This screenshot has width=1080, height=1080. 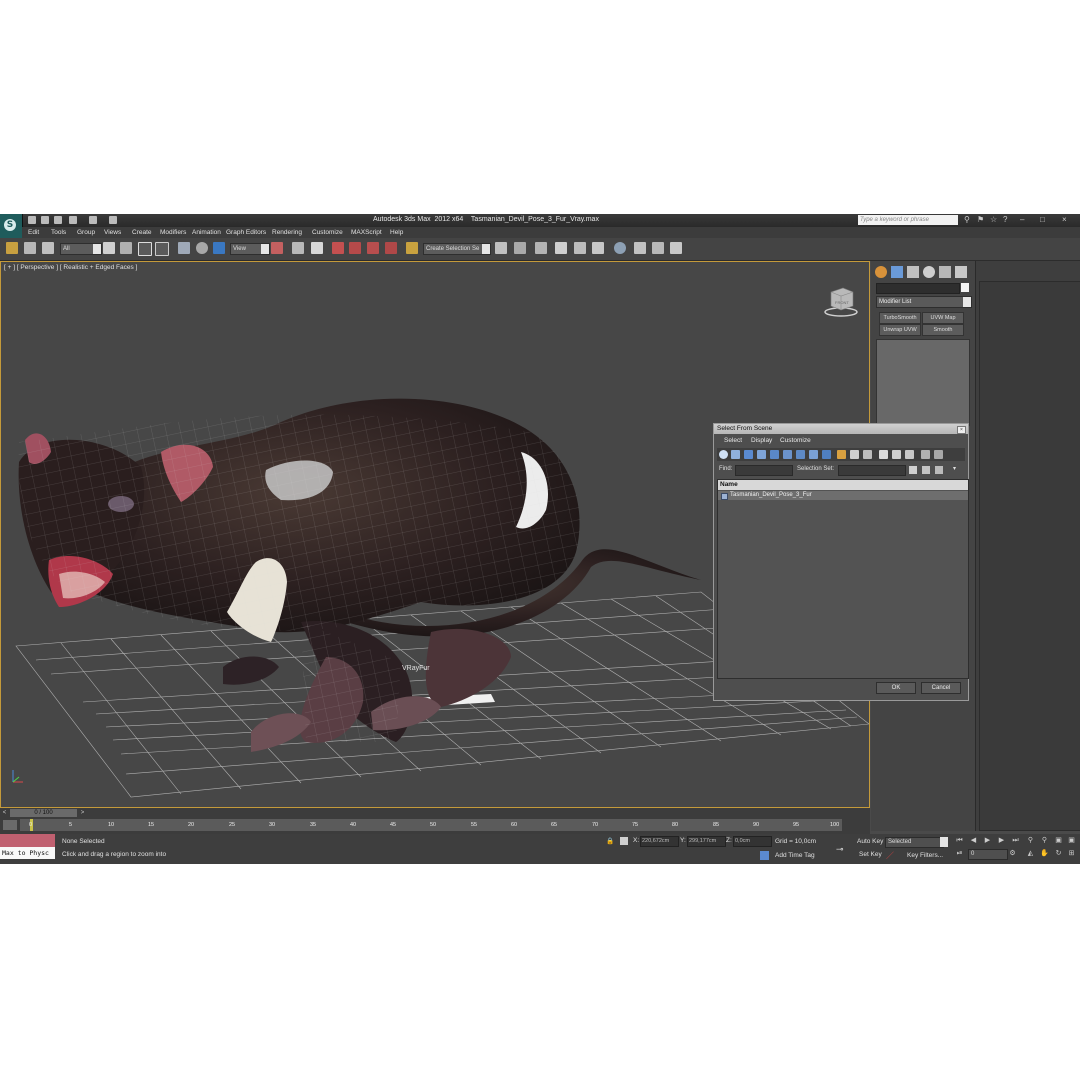 I want to click on object-name-field, so click(x=918, y=288).